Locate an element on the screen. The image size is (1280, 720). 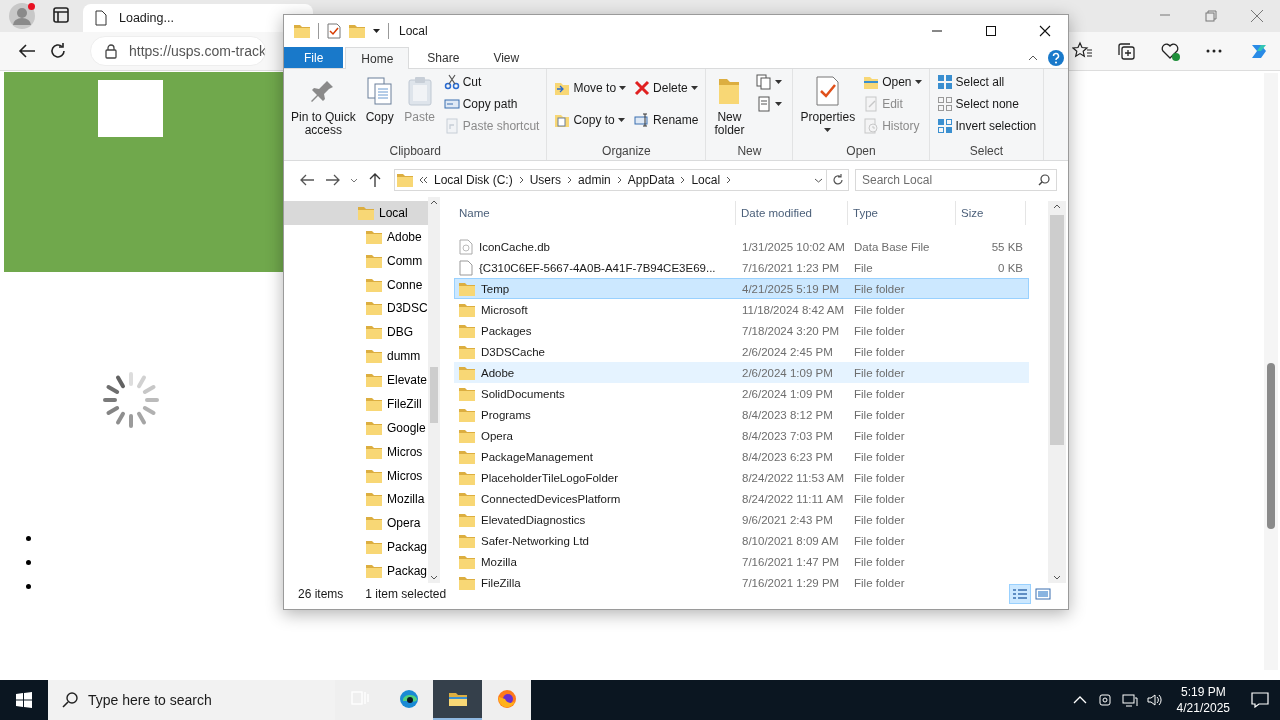
collections-icon is located at coordinates (1126, 51).